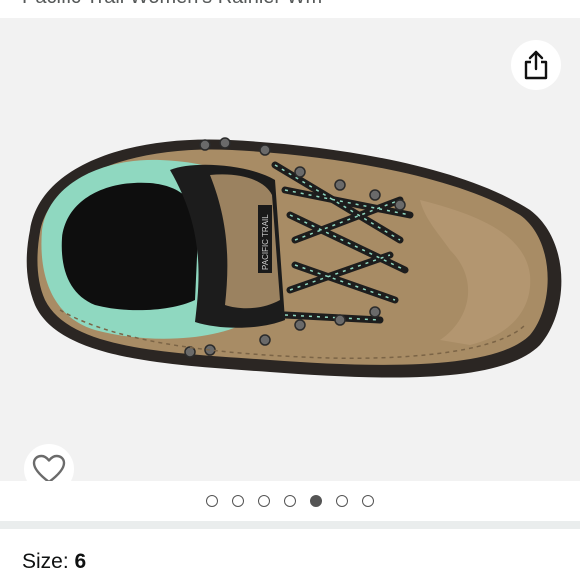 The height and width of the screenshot is (580, 580). I want to click on carousel-indicators, so click(290, 501).